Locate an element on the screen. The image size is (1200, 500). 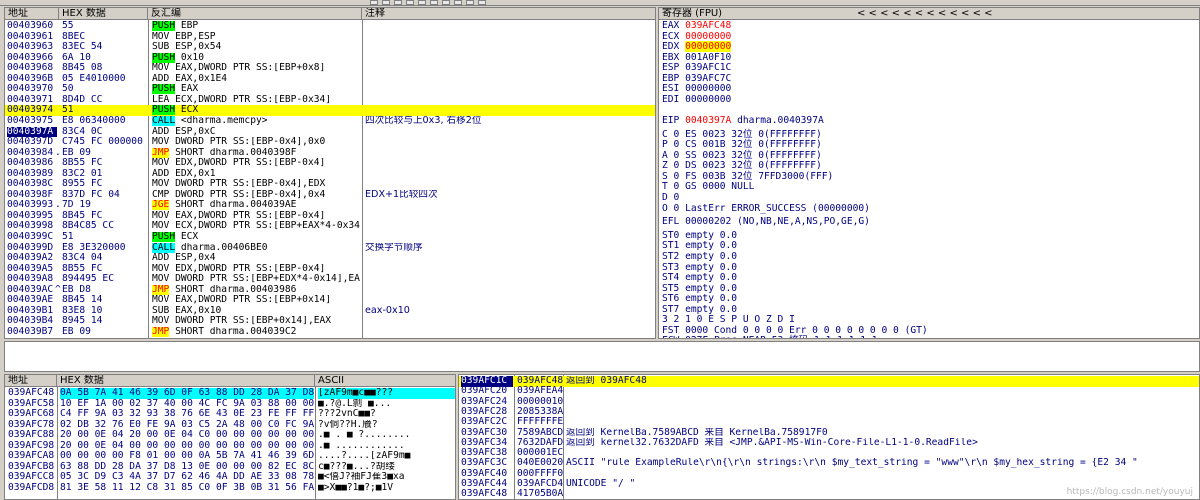
dump-address: 039AFCA8 is located at coordinates (32, 456).